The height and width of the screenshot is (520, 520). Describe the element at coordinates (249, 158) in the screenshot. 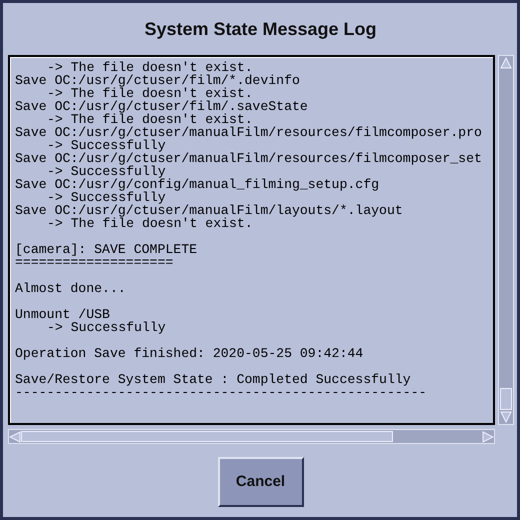

I see `log-line: Save OC:/usr/g/ctuser/manualFilm/resources/filmcomposer_set` at that location.